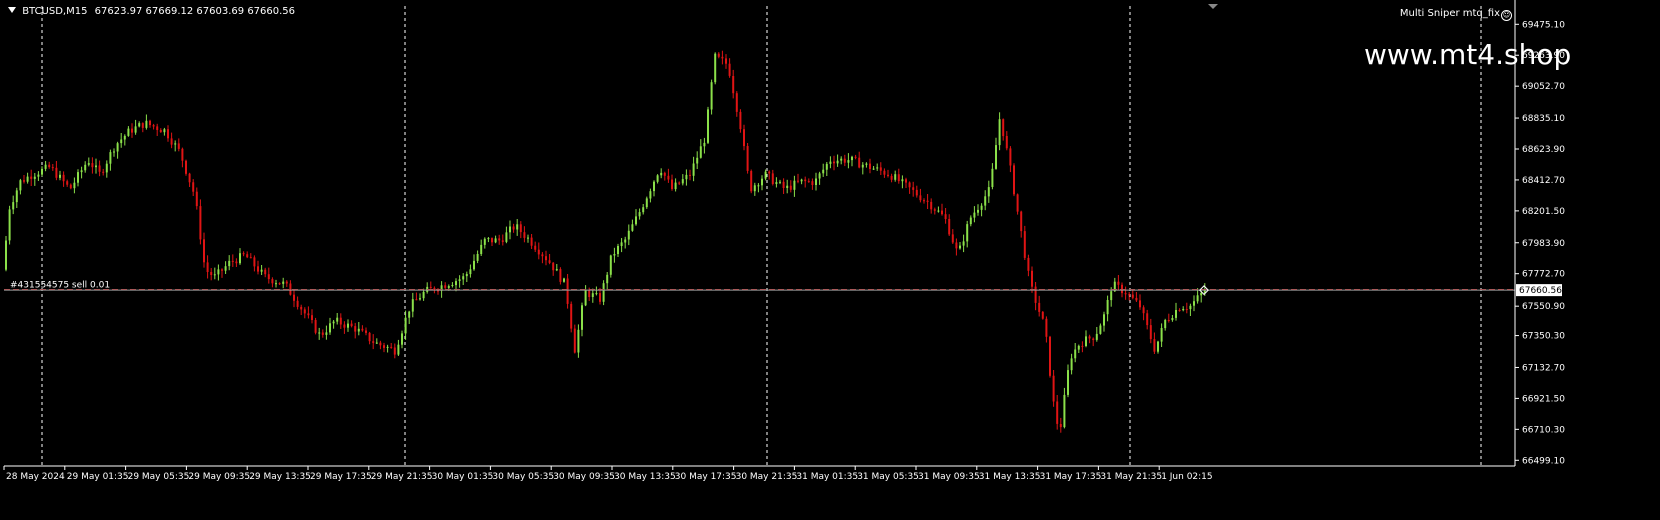  What do you see at coordinates (645, 477) in the screenshot?
I see `time-tick-label: 30 May 13:35` at bounding box center [645, 477].